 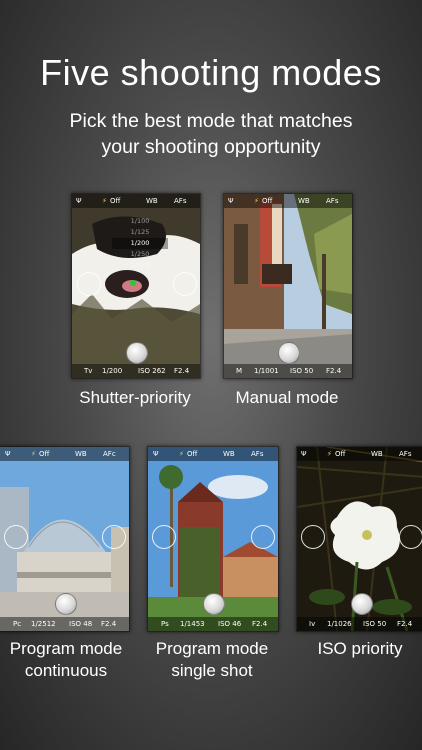 I want to click on screenshot-iso-priority: Ψ ⚡ Off WB AFs Iv 1/1026 ISO 50 F2.4, so click(x=359, y=539).